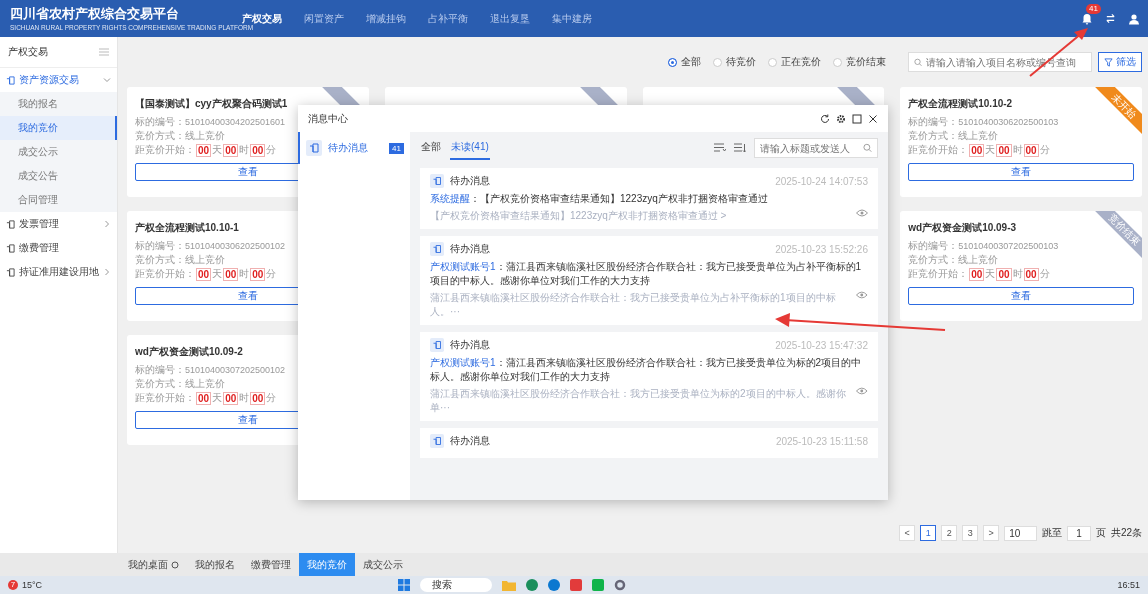 The width and height of the screenshot is (1148, 594). Describe the element at coordinates (1079, 533) in the screenshot. I see `page-jump-field: 1` at that location.